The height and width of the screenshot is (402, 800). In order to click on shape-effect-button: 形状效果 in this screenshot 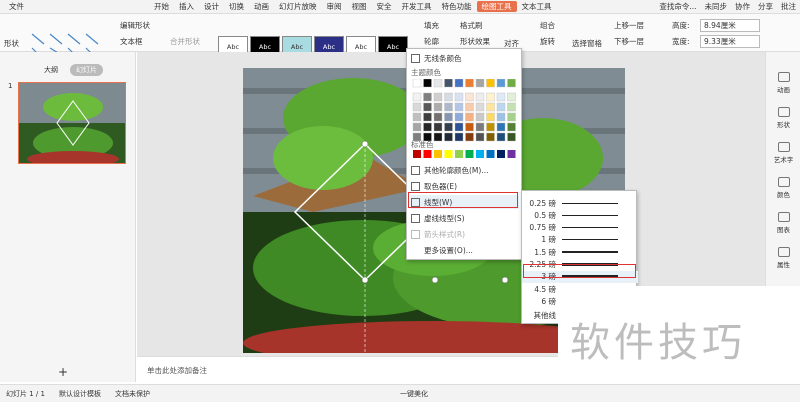, I will do `click(475, 41)`.